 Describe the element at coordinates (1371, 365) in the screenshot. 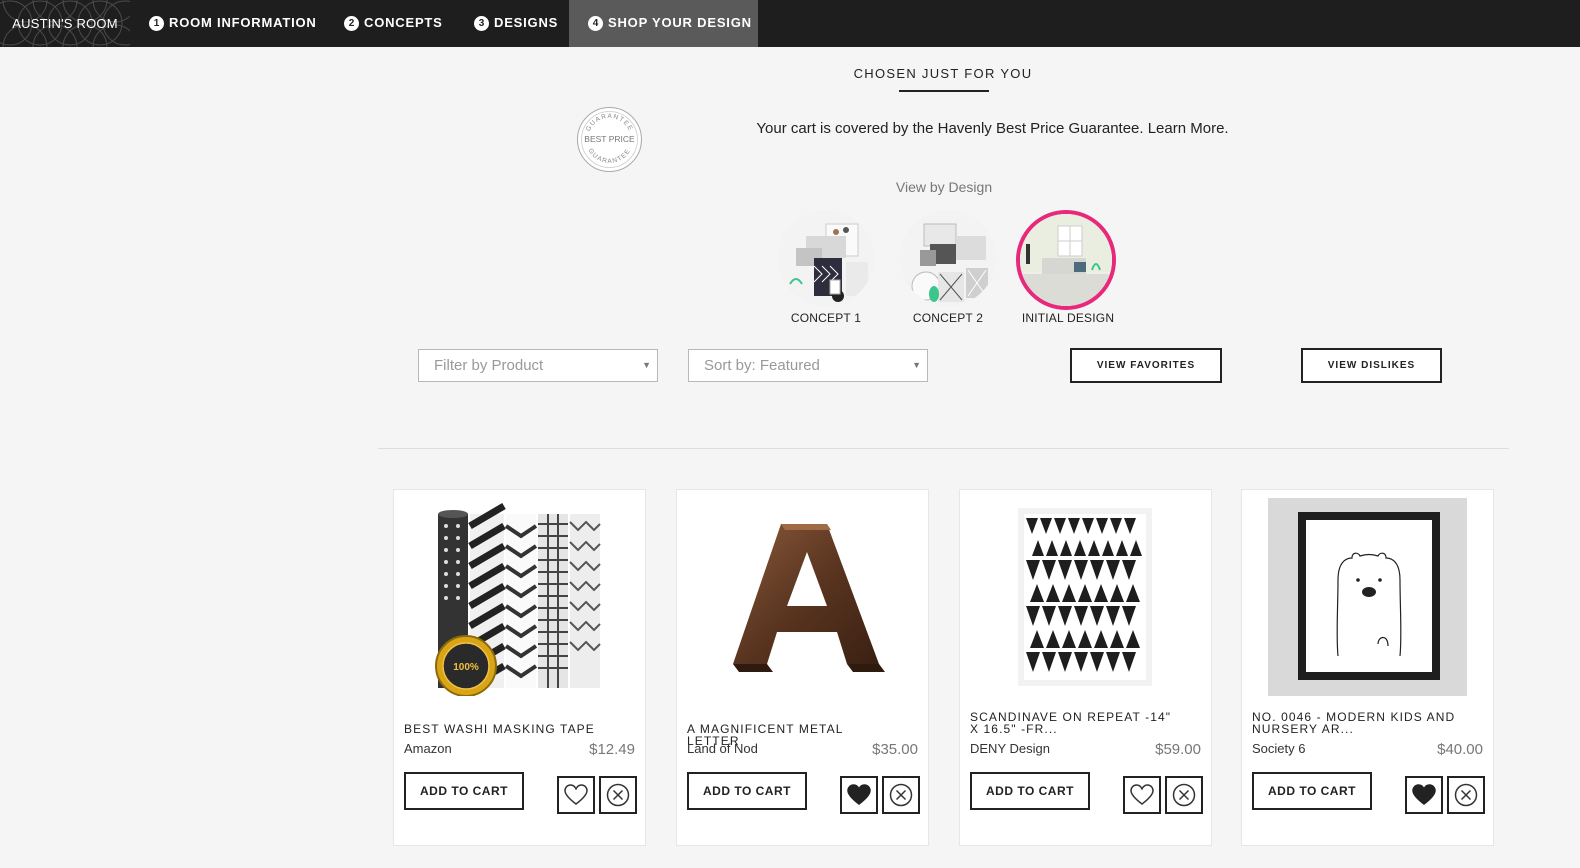

I see `view-dislikes-button: VIEW DISLIKES` at that location.